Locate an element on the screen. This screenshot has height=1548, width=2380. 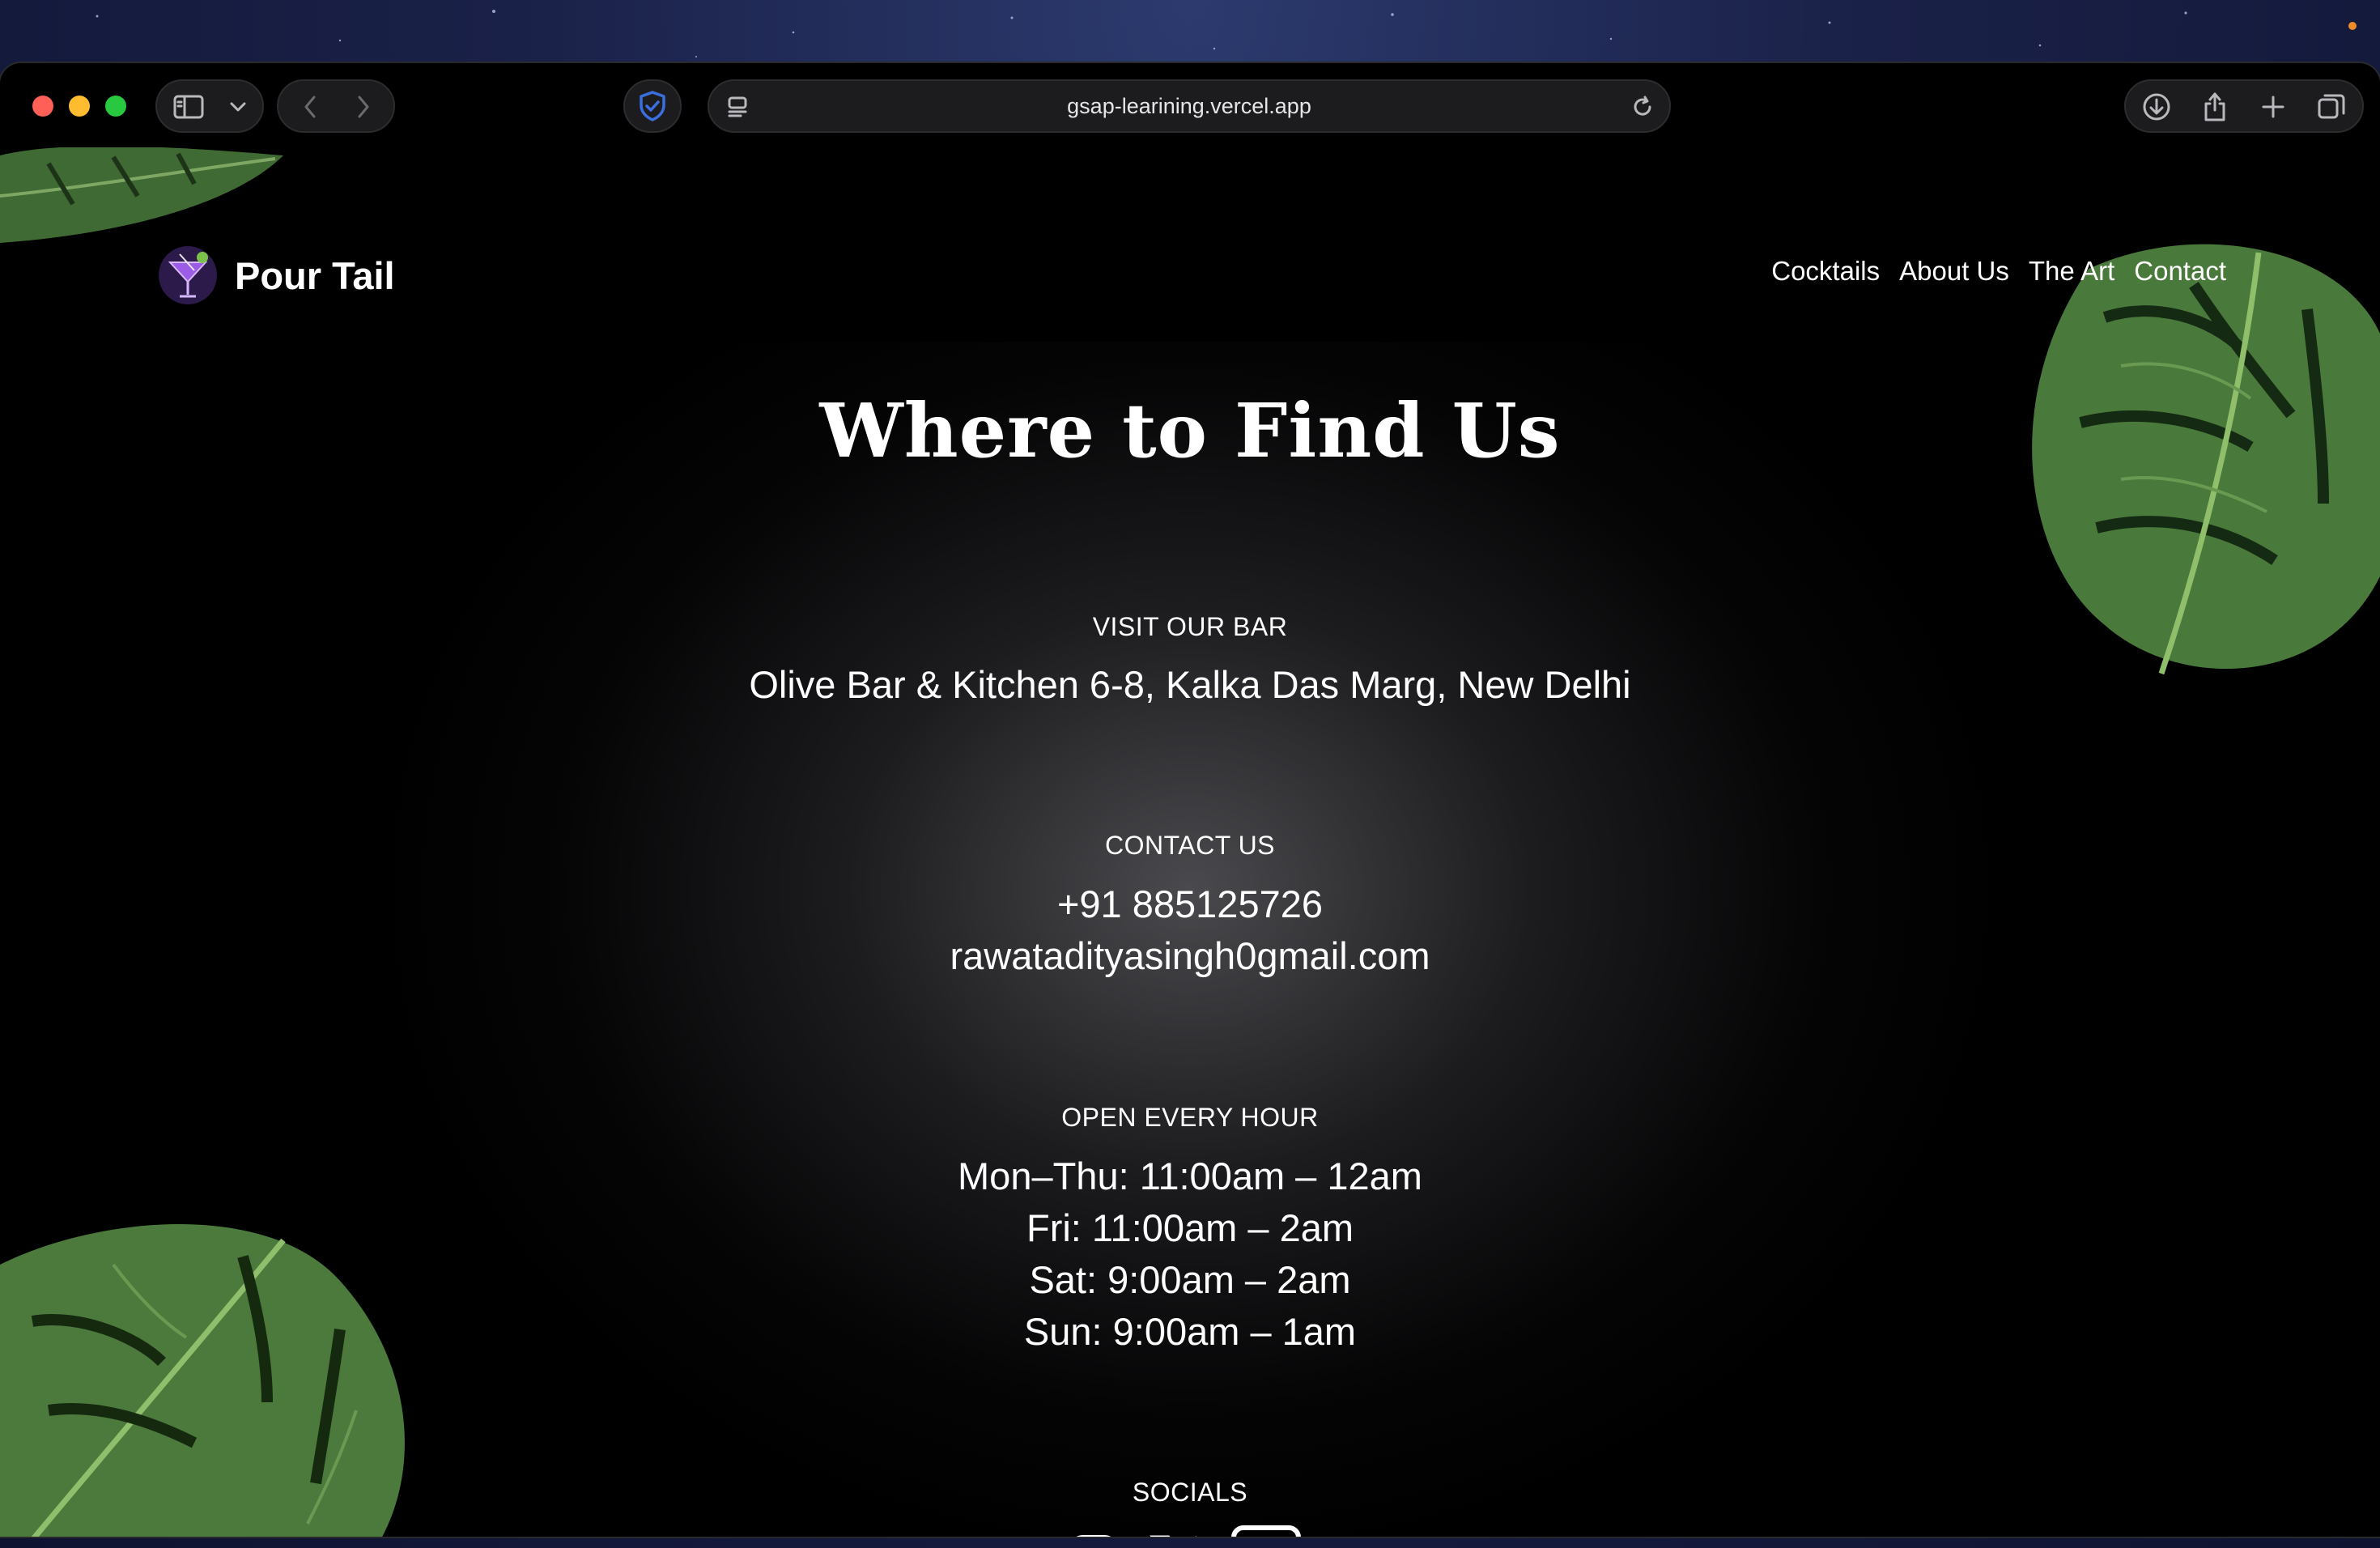
monstera-leaf-top-left is located at coordinates (142, 195).